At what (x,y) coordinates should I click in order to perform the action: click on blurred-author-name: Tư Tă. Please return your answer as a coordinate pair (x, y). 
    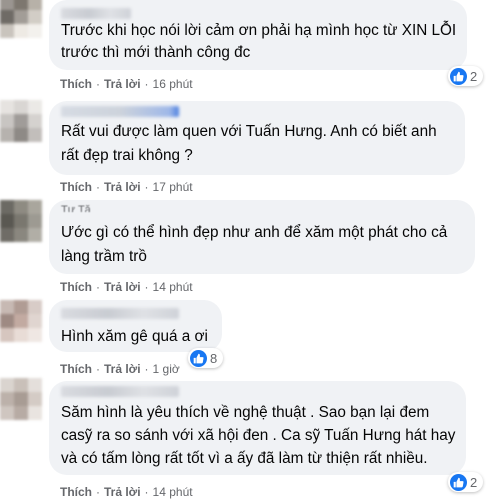
    Looking at the image, I should click on (76, 208).